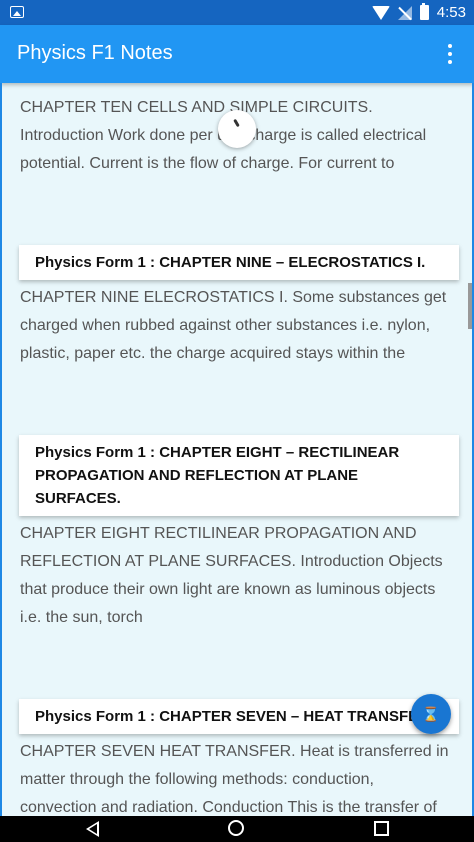 The width and height of the screenshot is (474, 842). What do you see at coordinates (17, 12) in the screenshot?
I see `image-notification-icon` at bounding box center [17, 12].